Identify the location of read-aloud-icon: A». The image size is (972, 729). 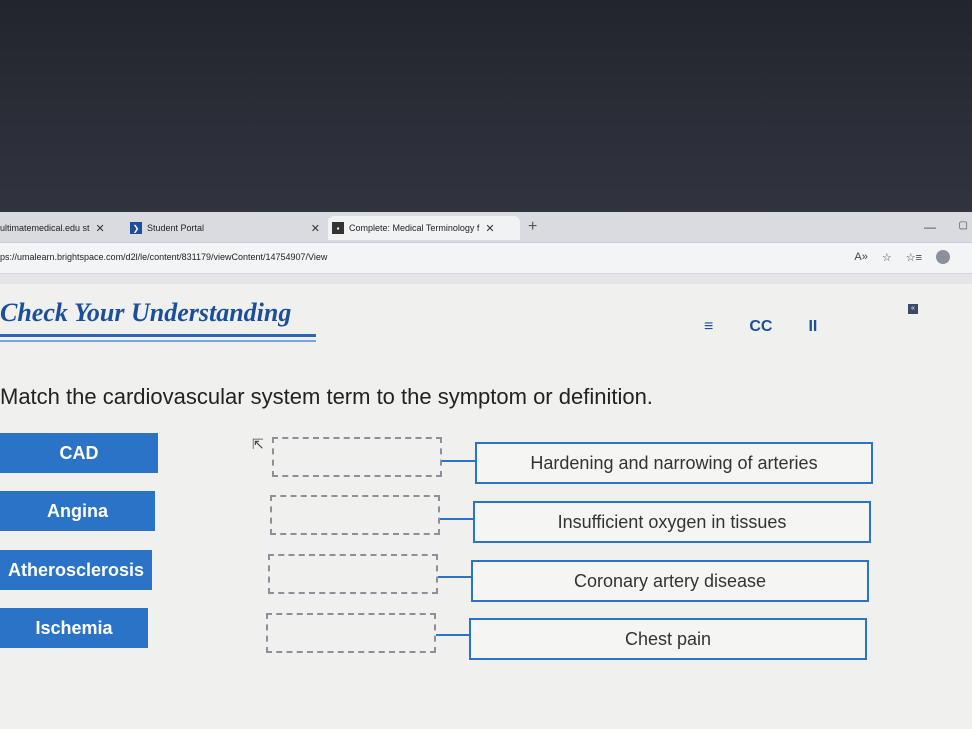
(860, 257).